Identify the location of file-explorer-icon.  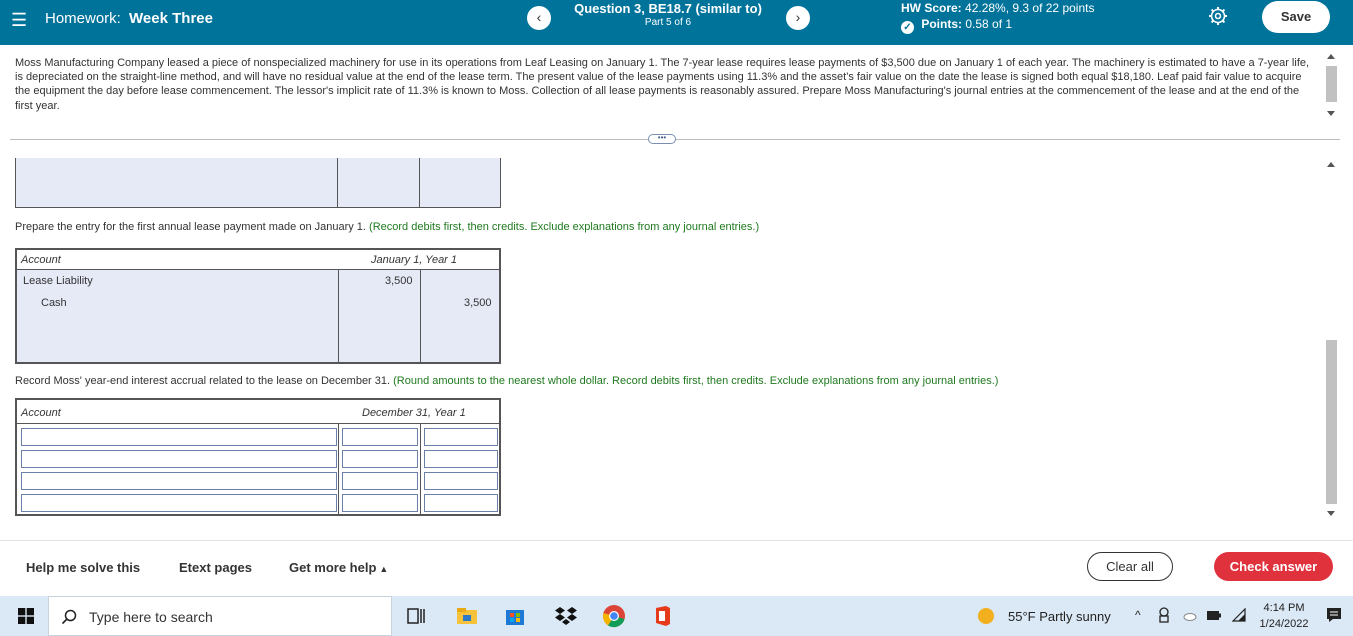
(467, 616).